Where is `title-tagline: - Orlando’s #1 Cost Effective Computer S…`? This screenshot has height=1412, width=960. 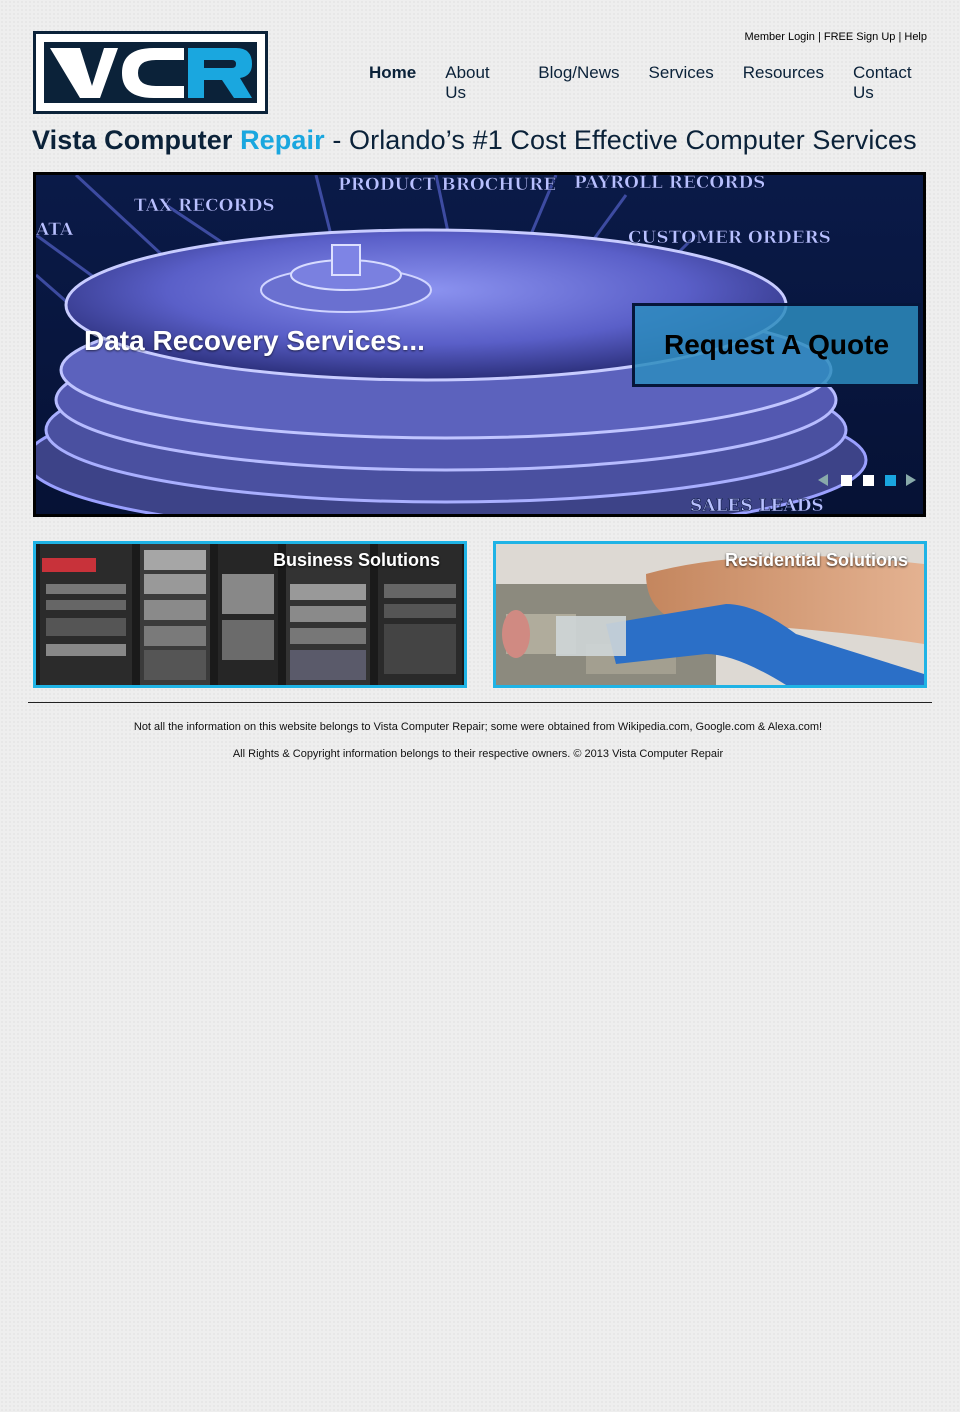 title-tagline: - Orlando’s #1 Cost Effective Computer S… is located at coordinates (624, 140).